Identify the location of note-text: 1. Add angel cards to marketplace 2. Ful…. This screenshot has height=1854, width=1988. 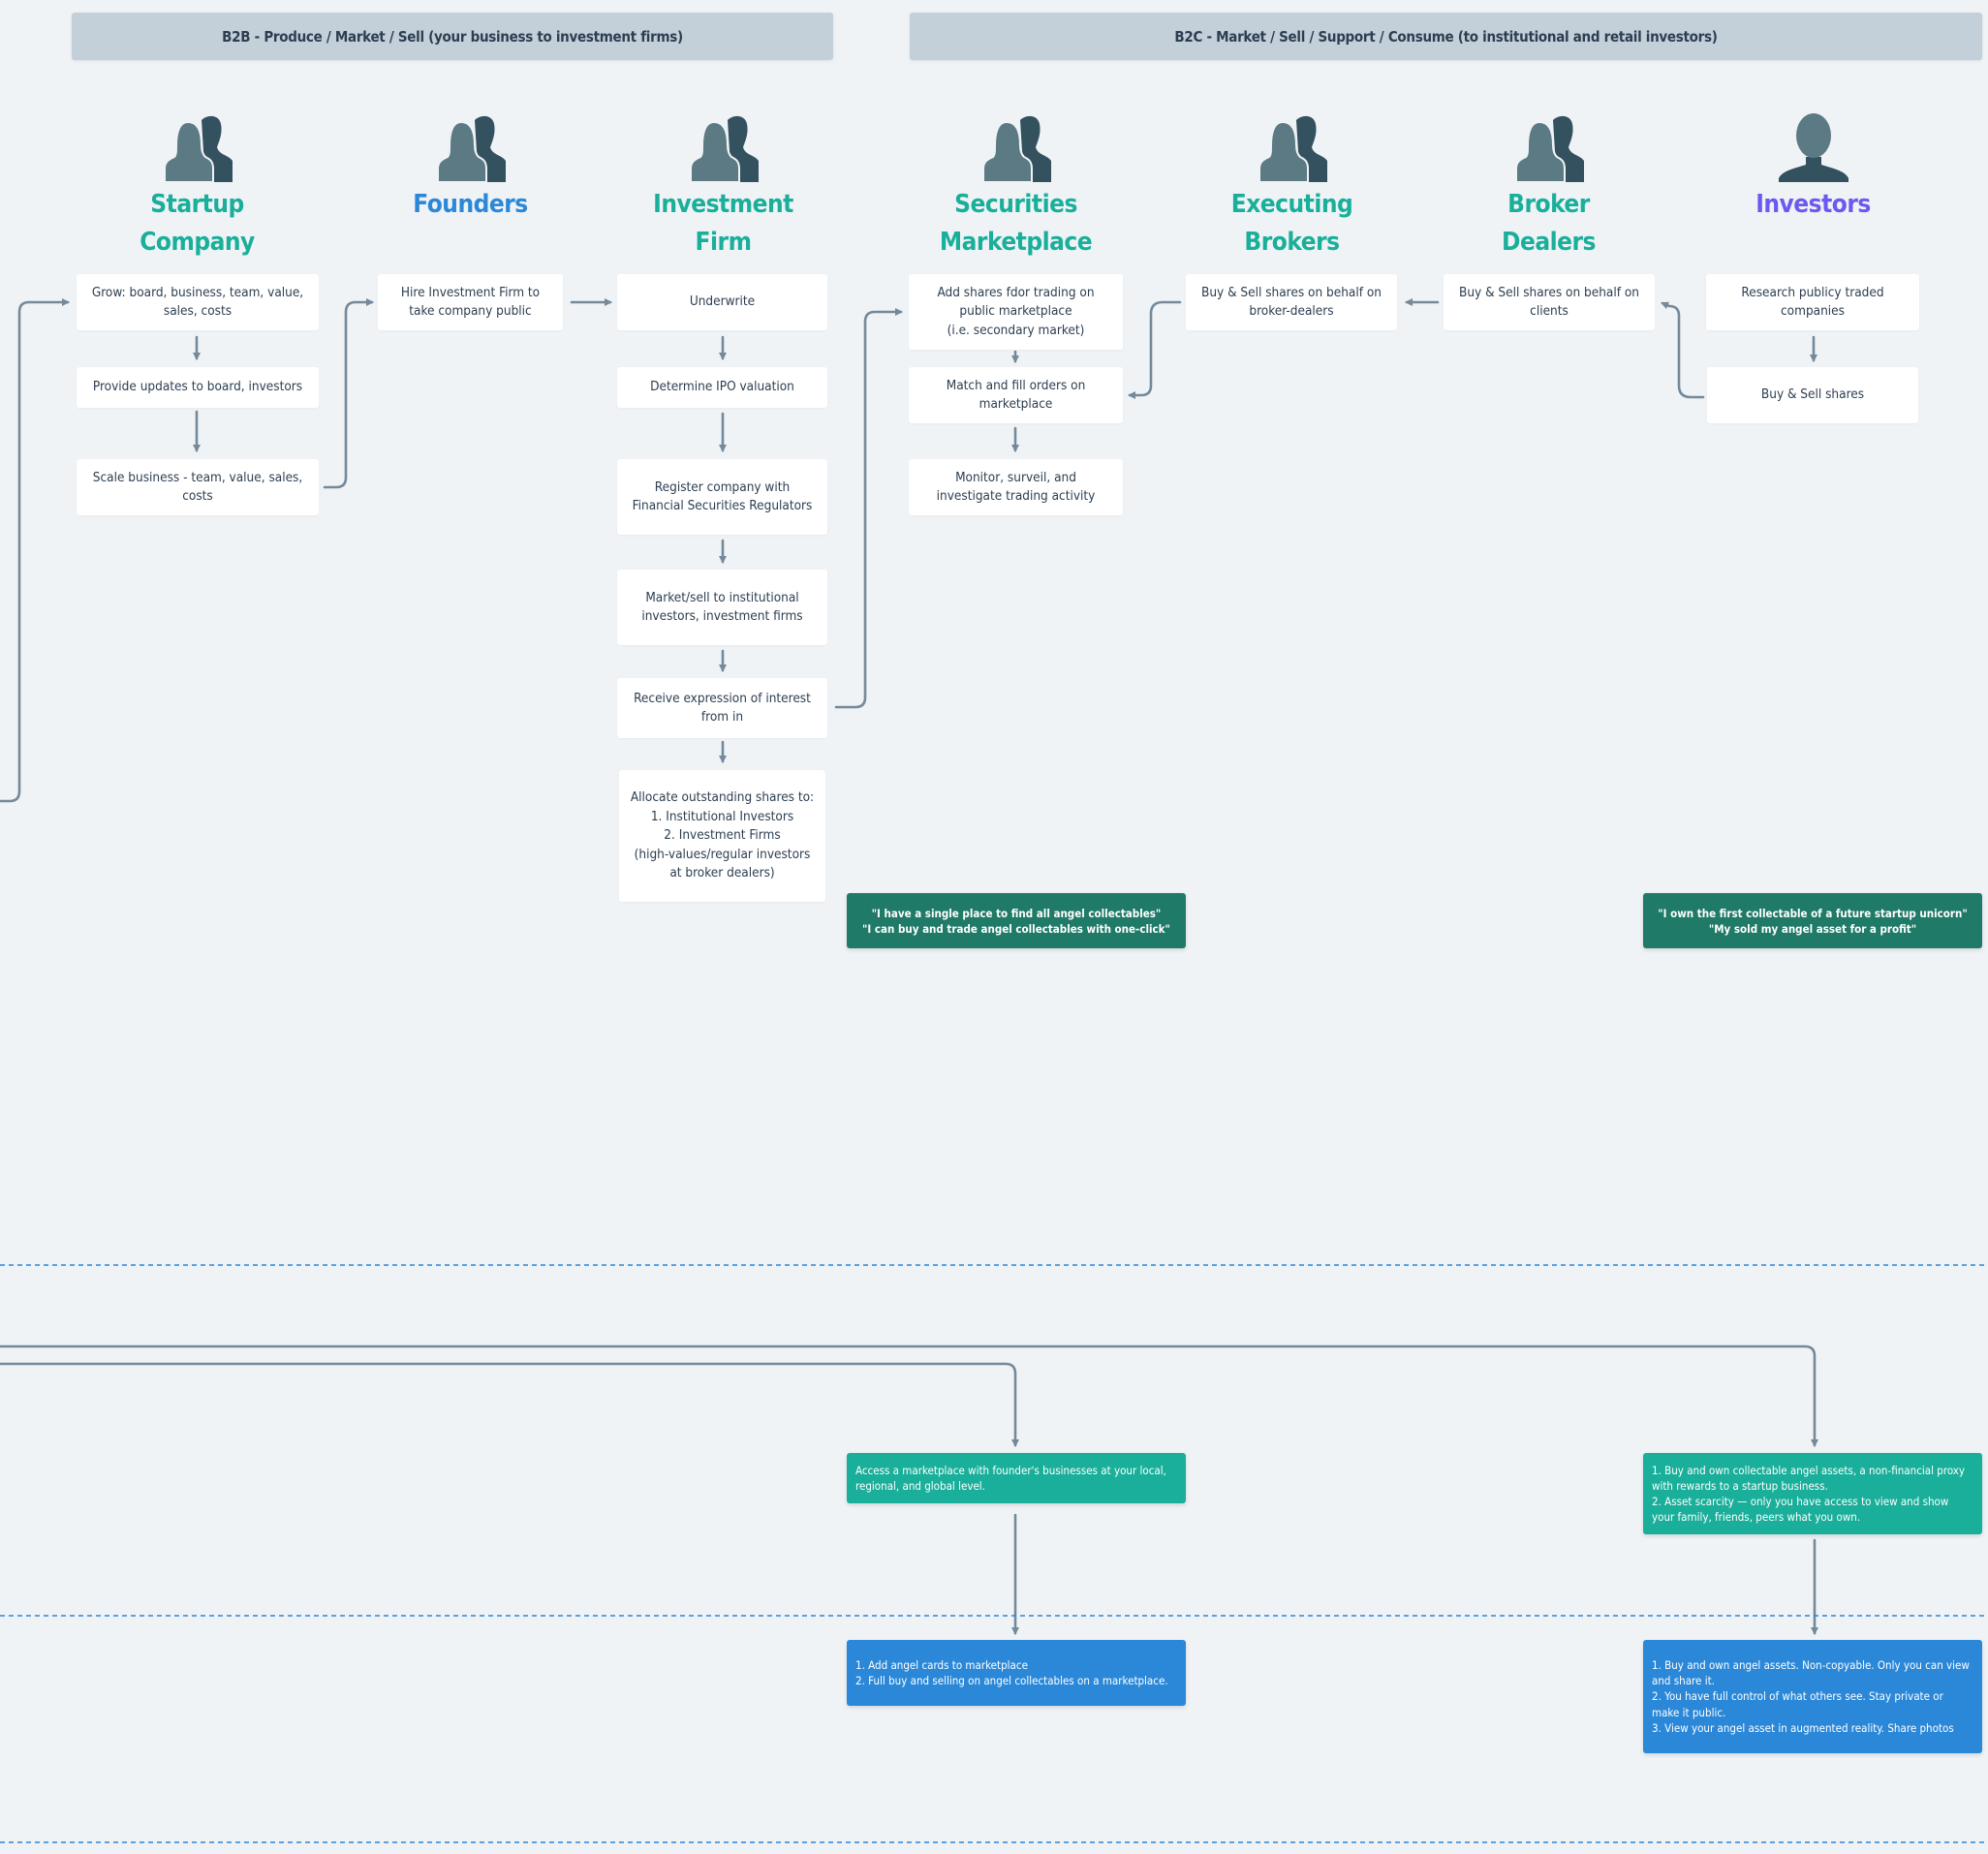
(1011, 1672).